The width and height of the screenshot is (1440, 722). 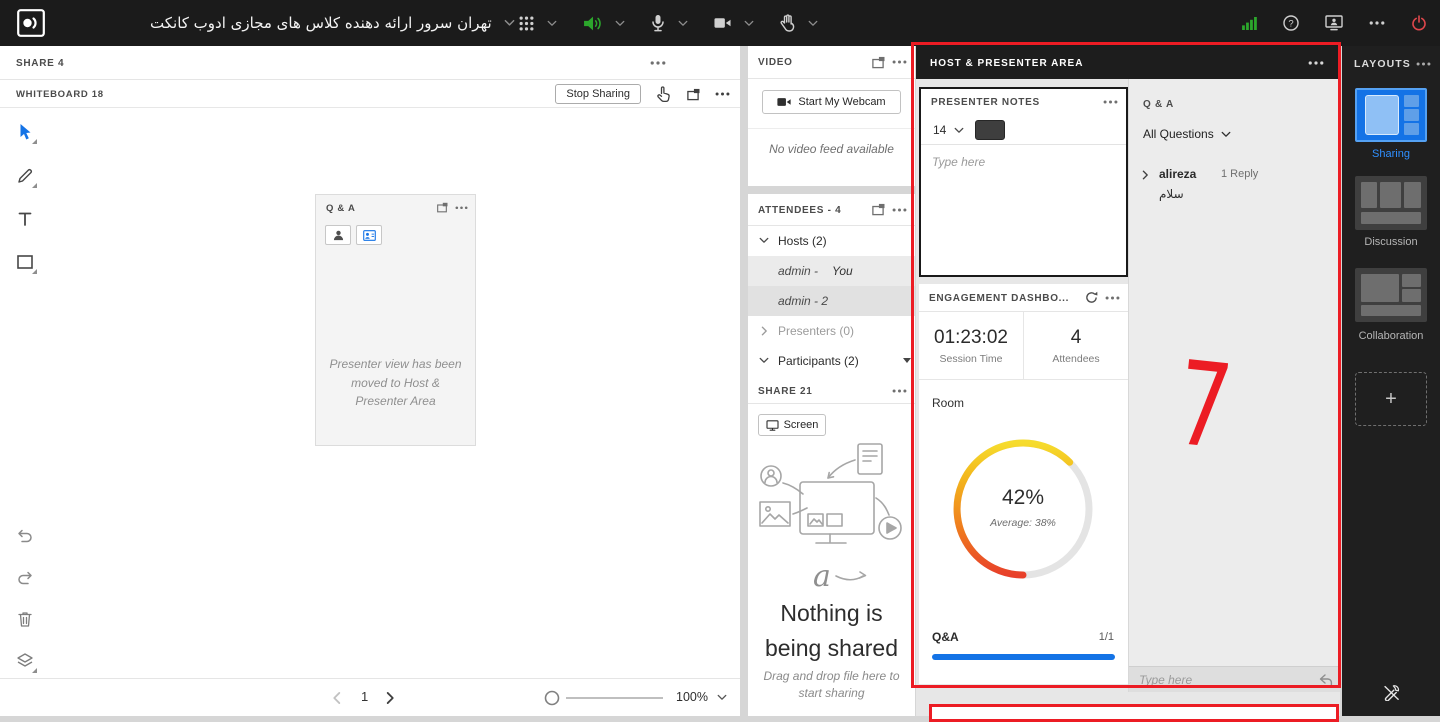 What do you see at coordinates (990, 130) in the screenshot?
I see `font-color-swatch` at bounding box center [990, 130].